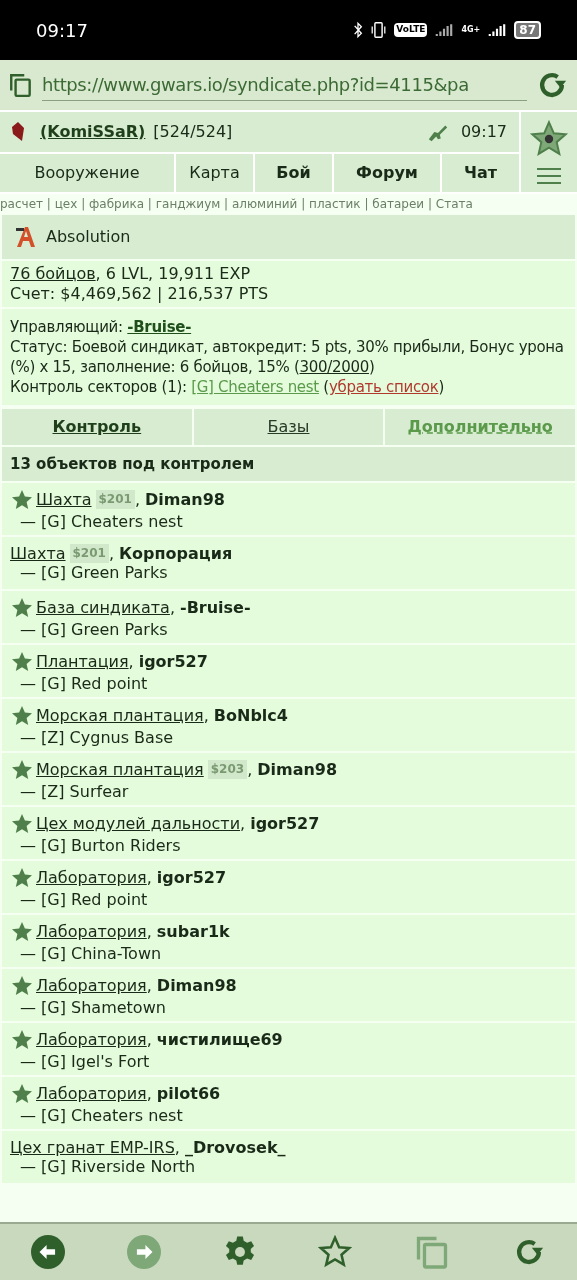  Describe the element at coordinates (108, 1166) in the screenshot. I see `sector-text: — [G] Riverside North` at that location.